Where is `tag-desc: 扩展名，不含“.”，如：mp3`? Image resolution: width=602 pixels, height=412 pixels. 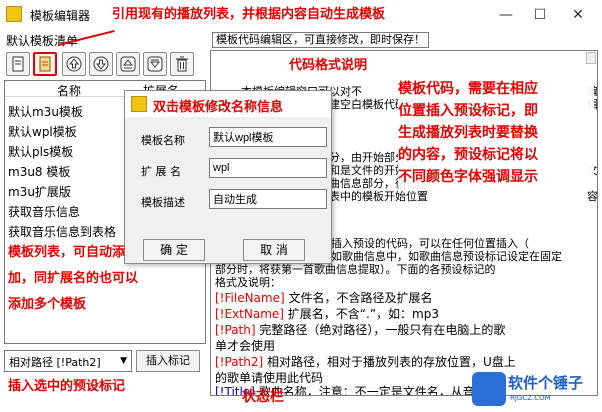 tag-desc: 扩展名，不含“.”，如：mp3 is located at coordinates (361, 314).